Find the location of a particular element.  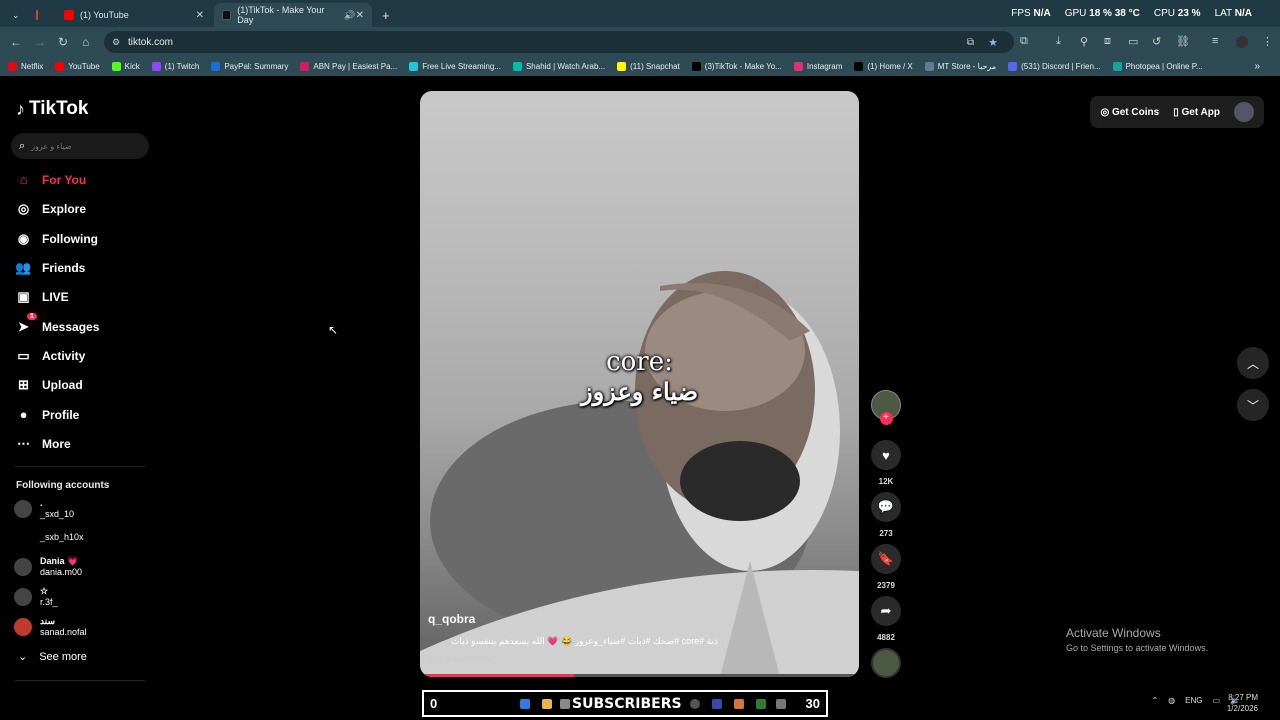

sidebar-item-friends: 👥 Friends is located at coordinates (50, 267).